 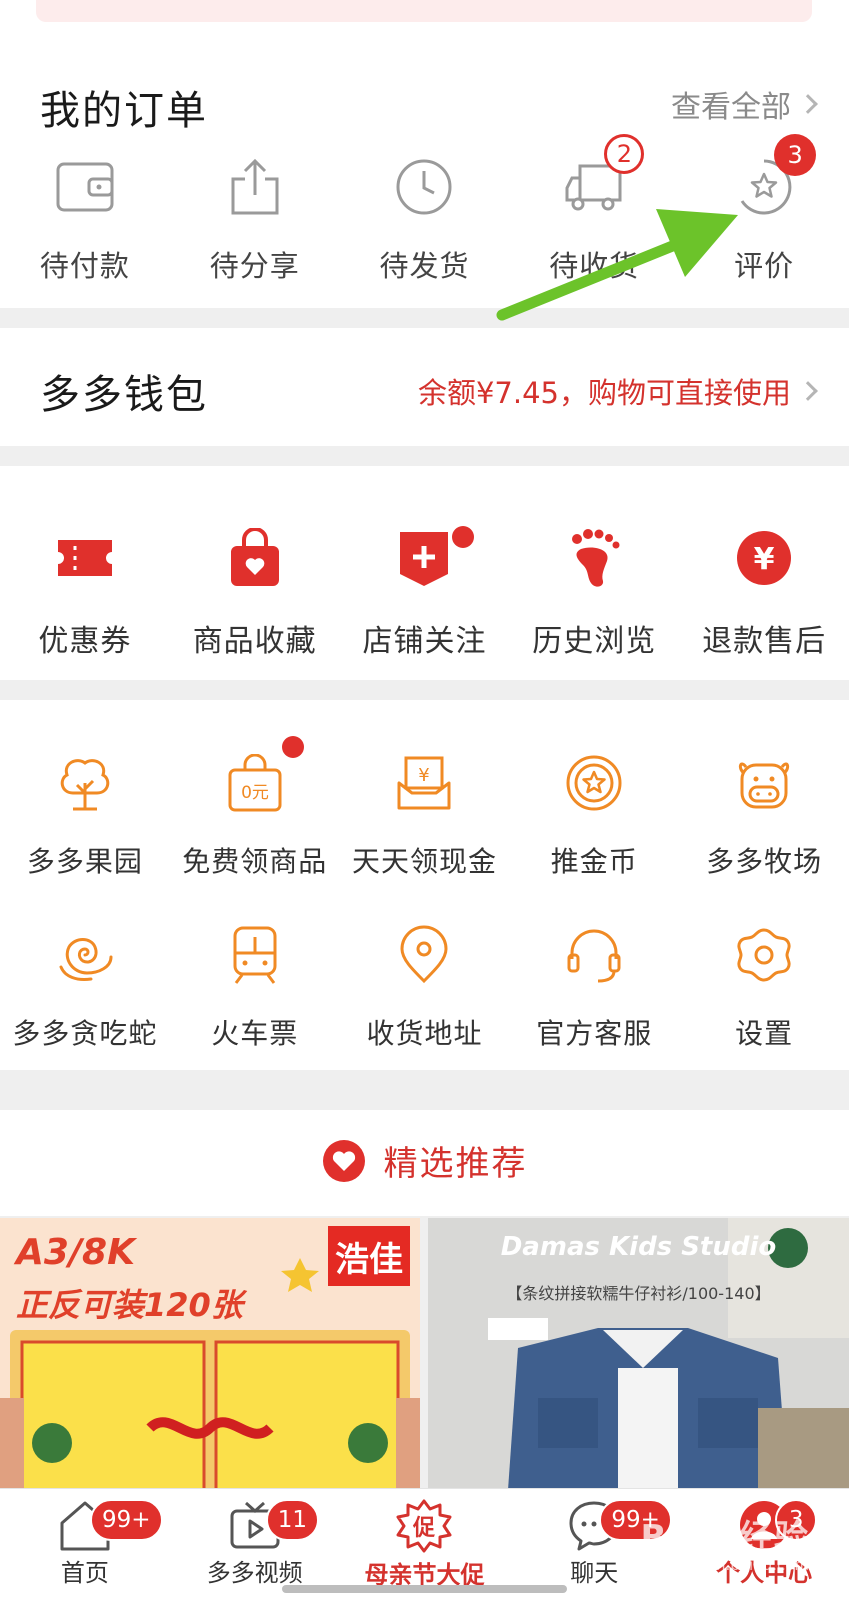 I want to click on home-badge: 99+, so click(x=126, y=1520).